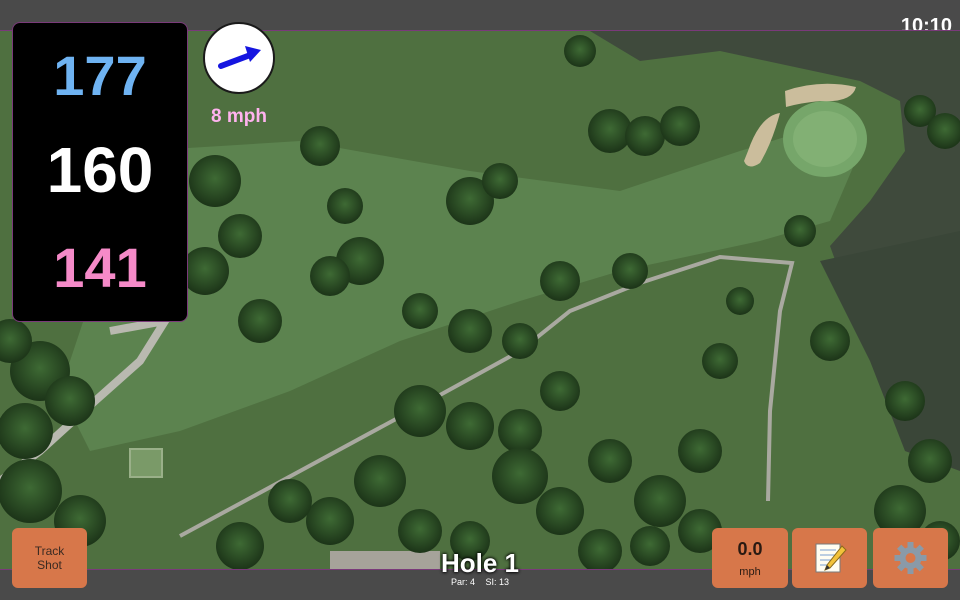 This screenshot has height=600, width=960. Describe the element at coordinates (750, 572) in the screenshot. I see `speed-unit: mph` at that location.